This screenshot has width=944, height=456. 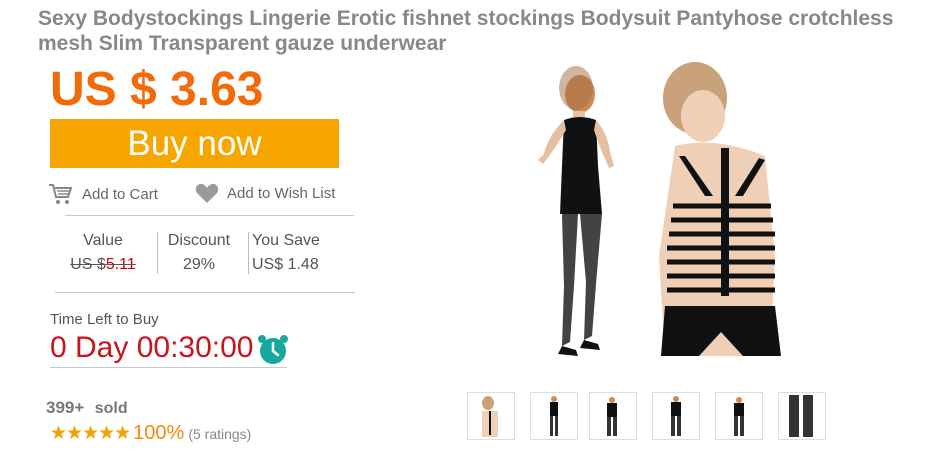 I want to click on value-column: Value US $5.11, so click(x=103, y=254).